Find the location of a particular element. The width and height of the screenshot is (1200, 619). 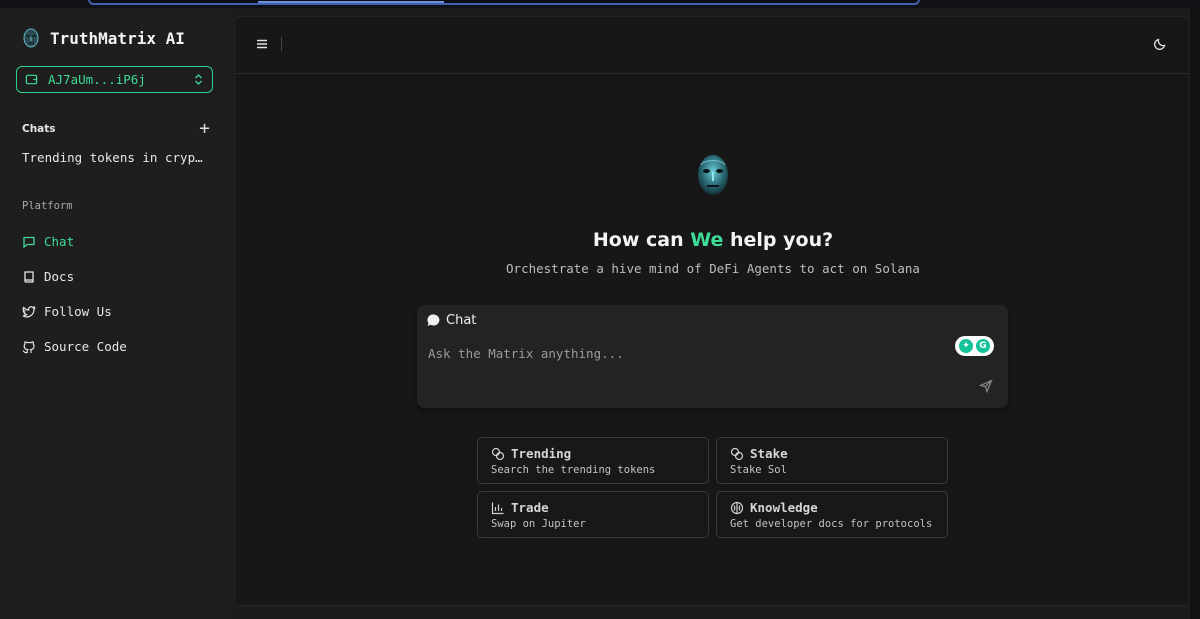

suggestion-description: Swap on Jupiter is located at coordinates (538, 524).